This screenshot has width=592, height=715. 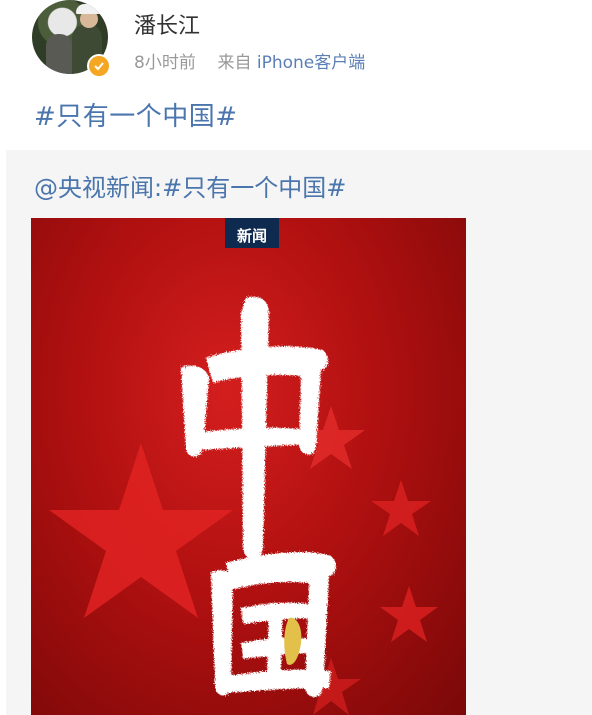 I want to click on repost-text: @央视新闻:#只有一个中国#, so click(x=190, y=185).